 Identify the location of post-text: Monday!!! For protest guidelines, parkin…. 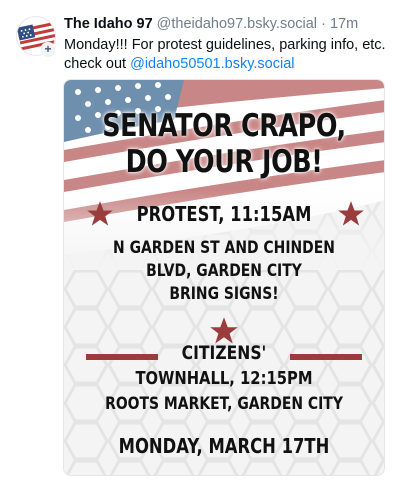
(229, 55).